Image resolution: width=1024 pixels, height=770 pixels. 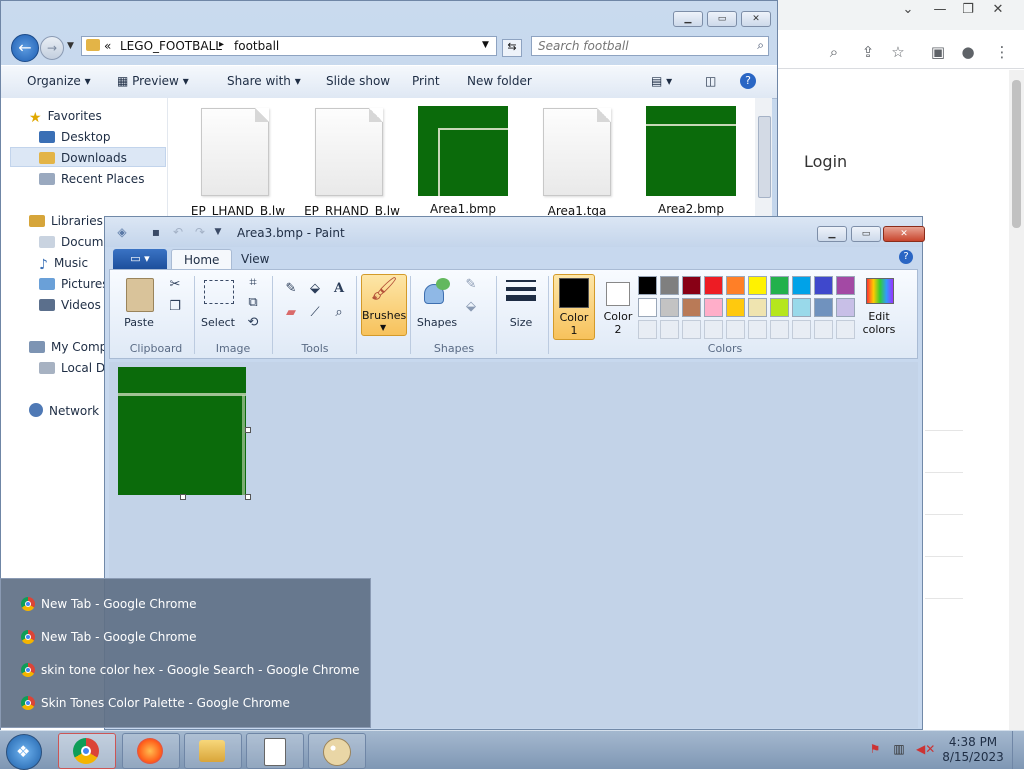 What do you see at coordinates (577, 158) in the screenshot?
I see `file-item: Area1.tga` at bounding box center [577, 158].